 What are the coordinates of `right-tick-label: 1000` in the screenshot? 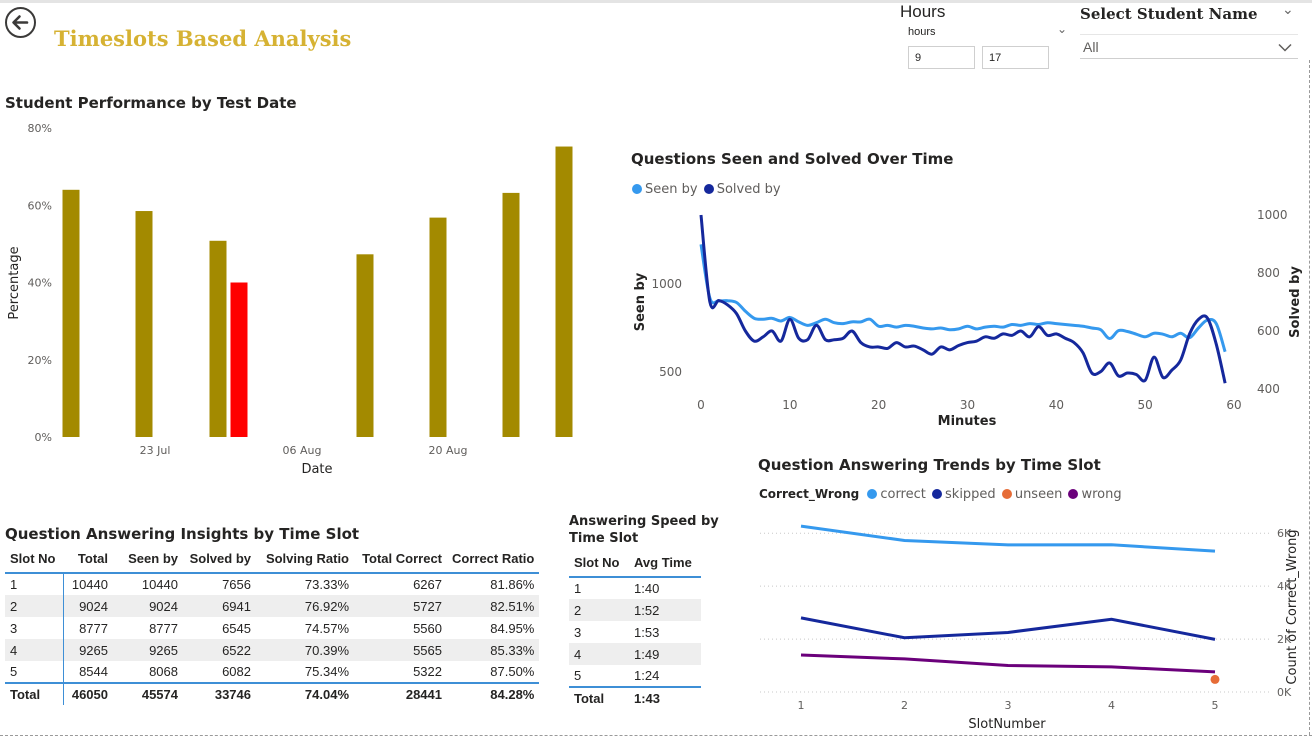 It's located at (1272, 215).